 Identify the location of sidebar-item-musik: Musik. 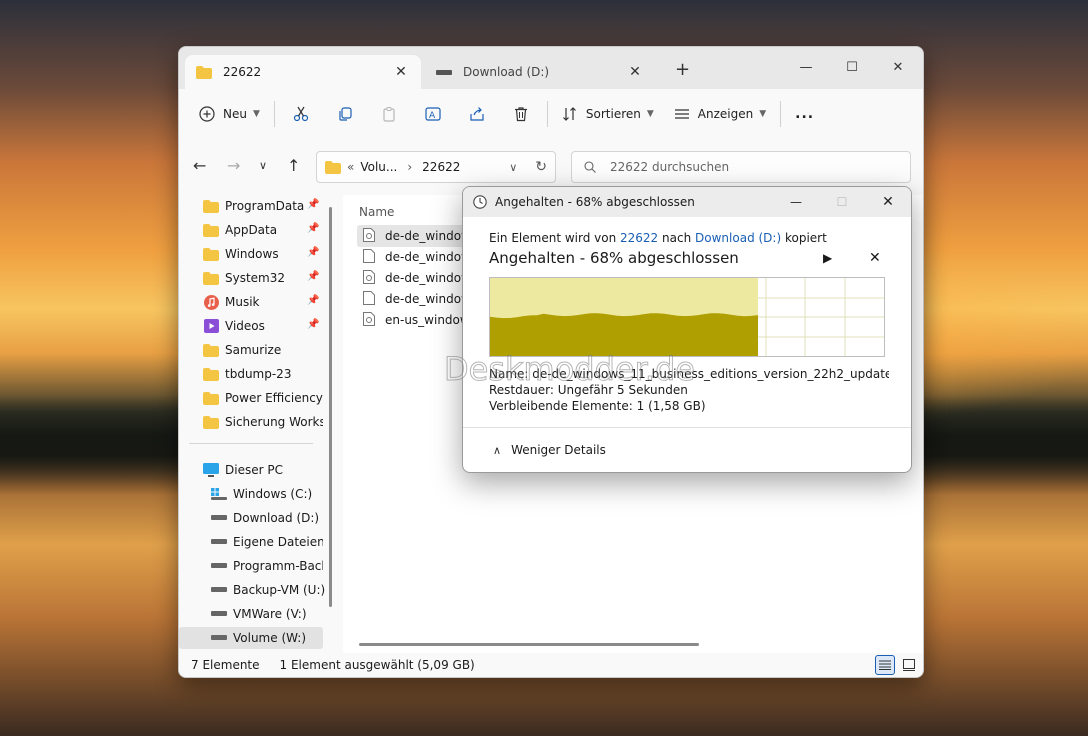
(263, 302).